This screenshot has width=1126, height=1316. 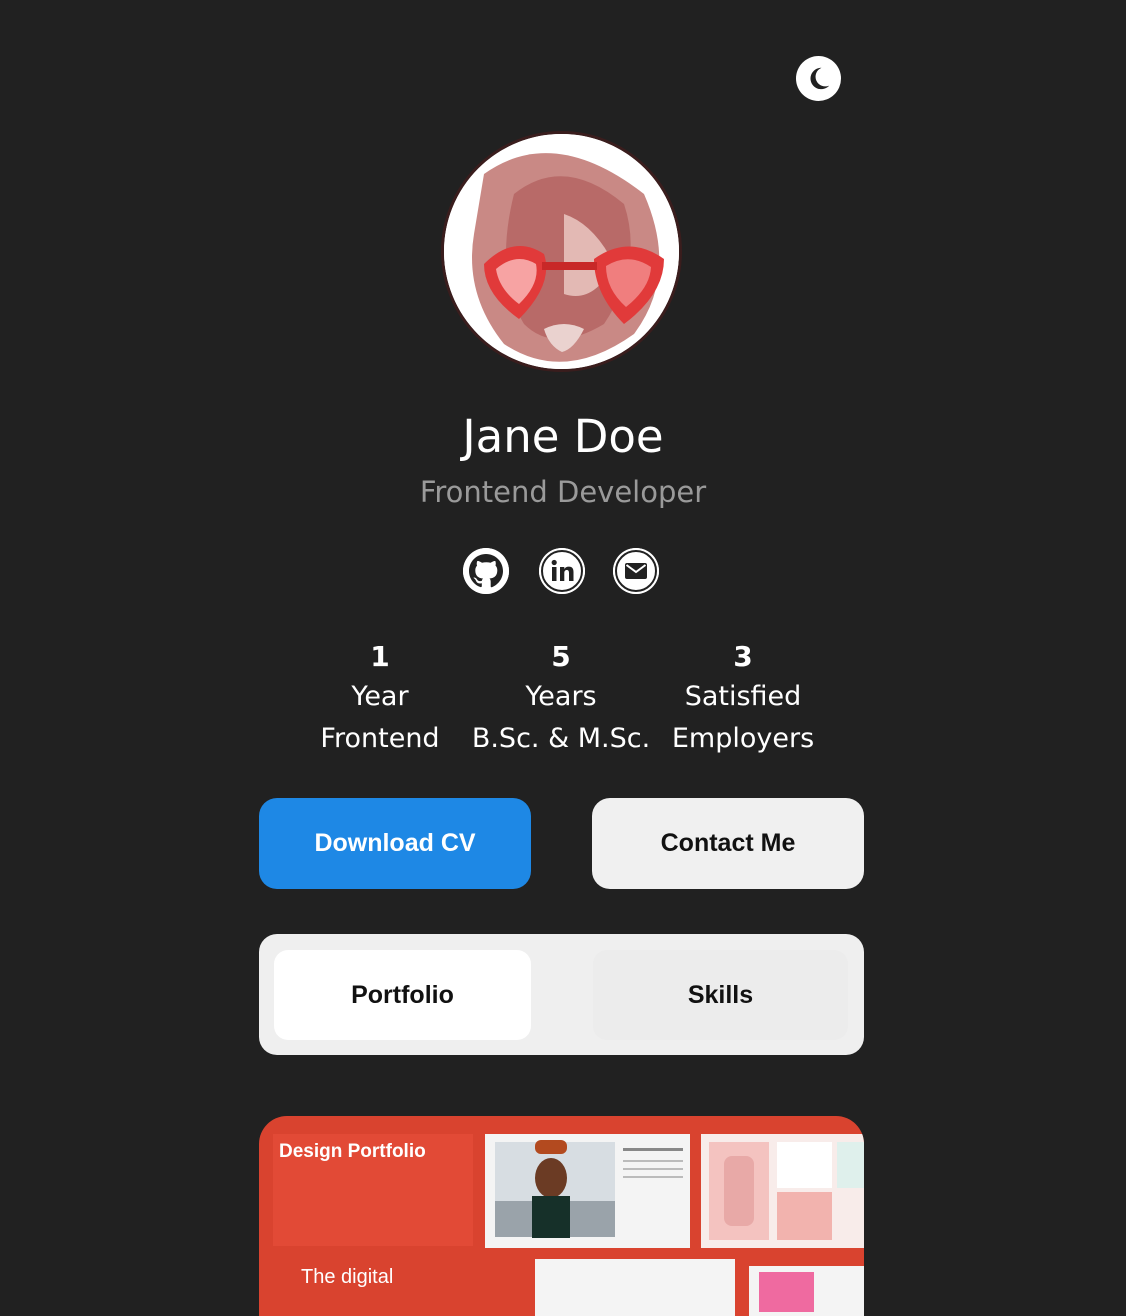 I want to click on profile-role: Frontend Developer, so click(x=563, y=492).